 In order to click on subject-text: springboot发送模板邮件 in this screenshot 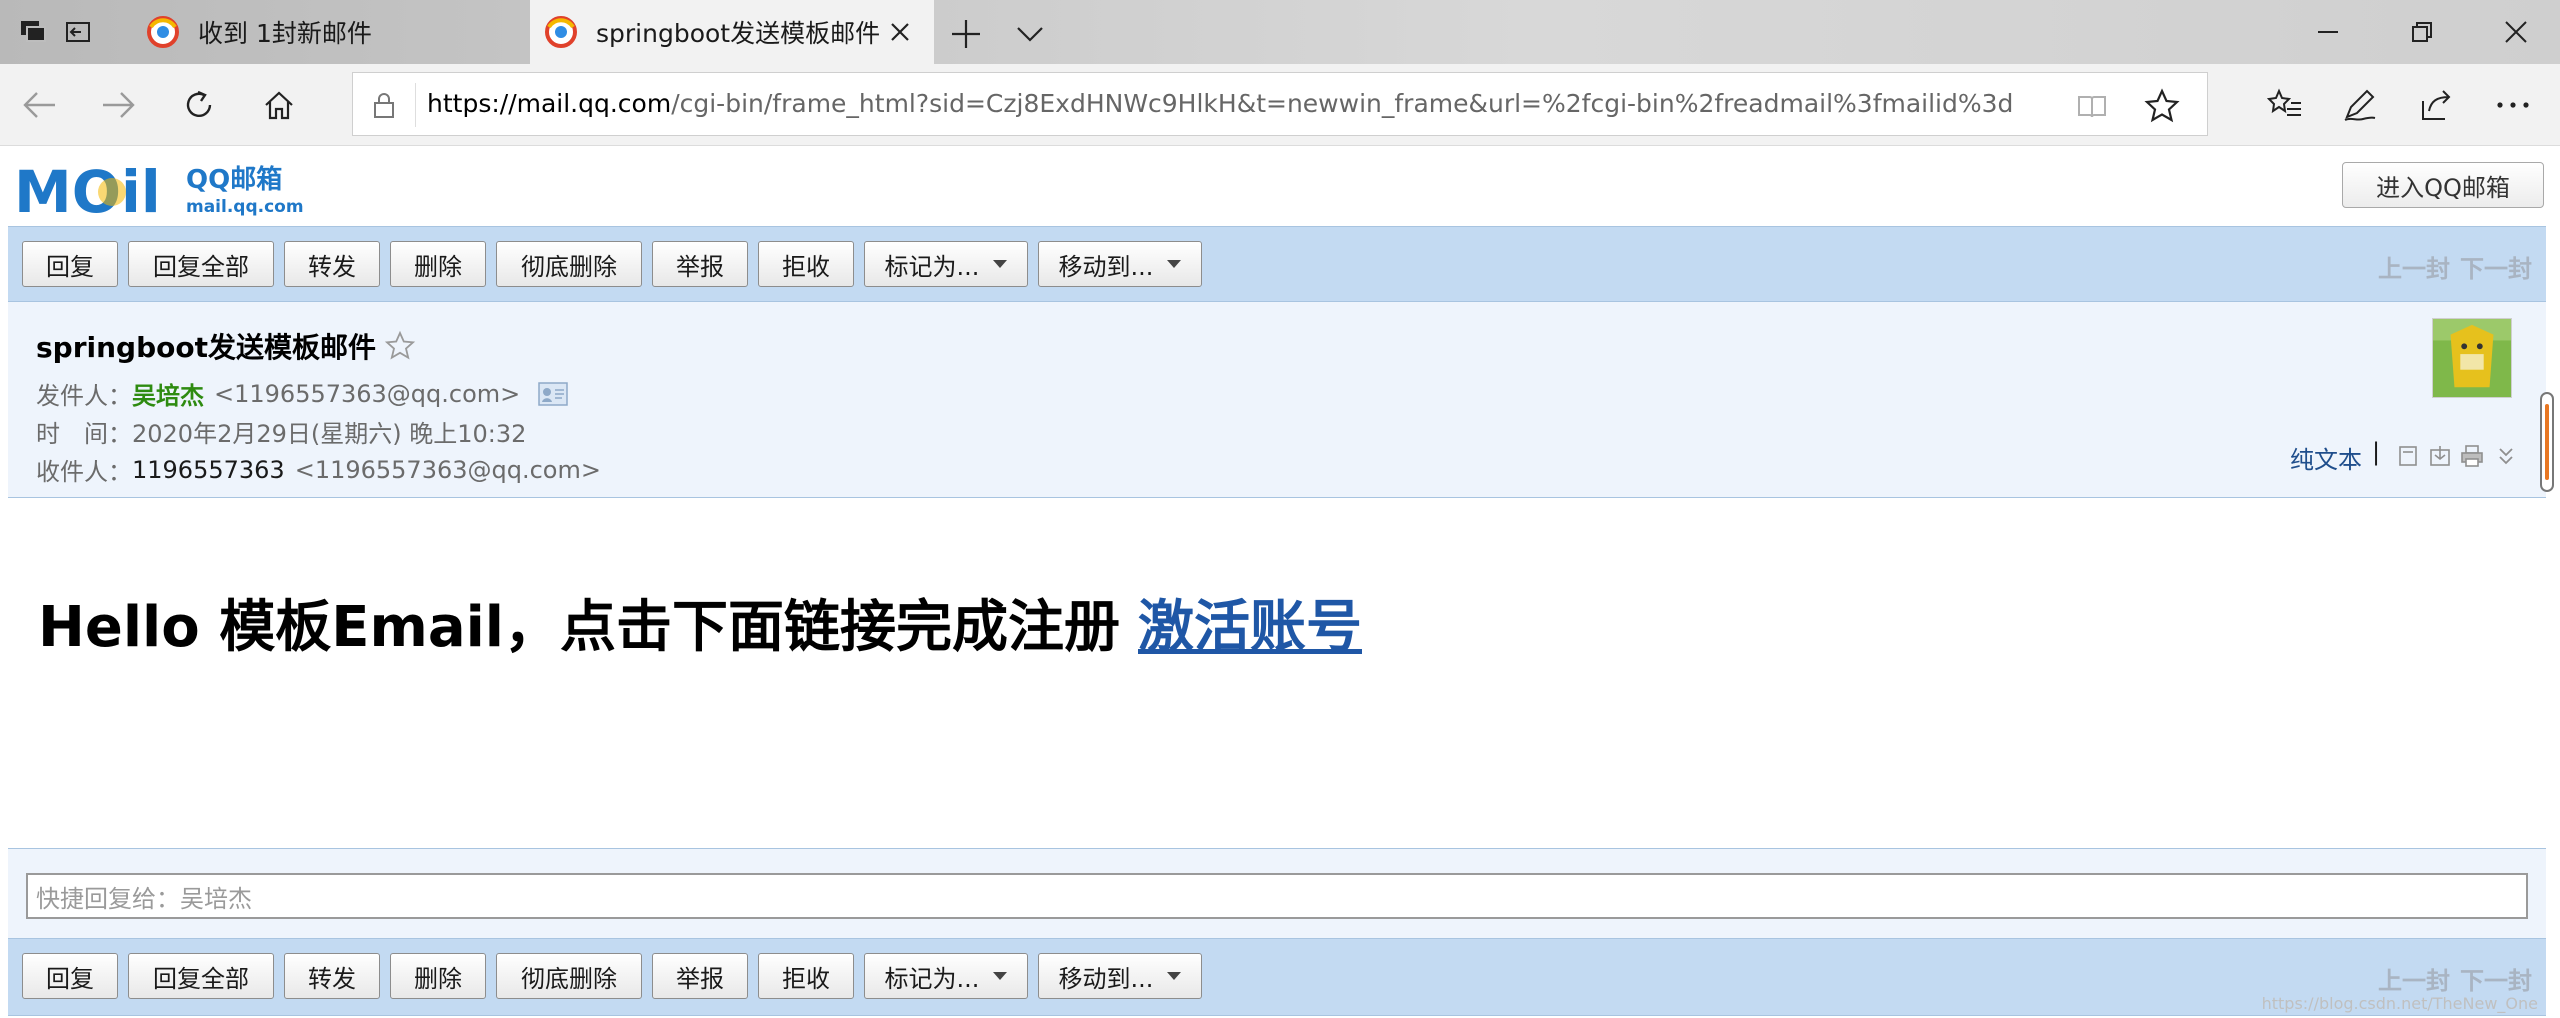, I will do `click(206, 347)`.